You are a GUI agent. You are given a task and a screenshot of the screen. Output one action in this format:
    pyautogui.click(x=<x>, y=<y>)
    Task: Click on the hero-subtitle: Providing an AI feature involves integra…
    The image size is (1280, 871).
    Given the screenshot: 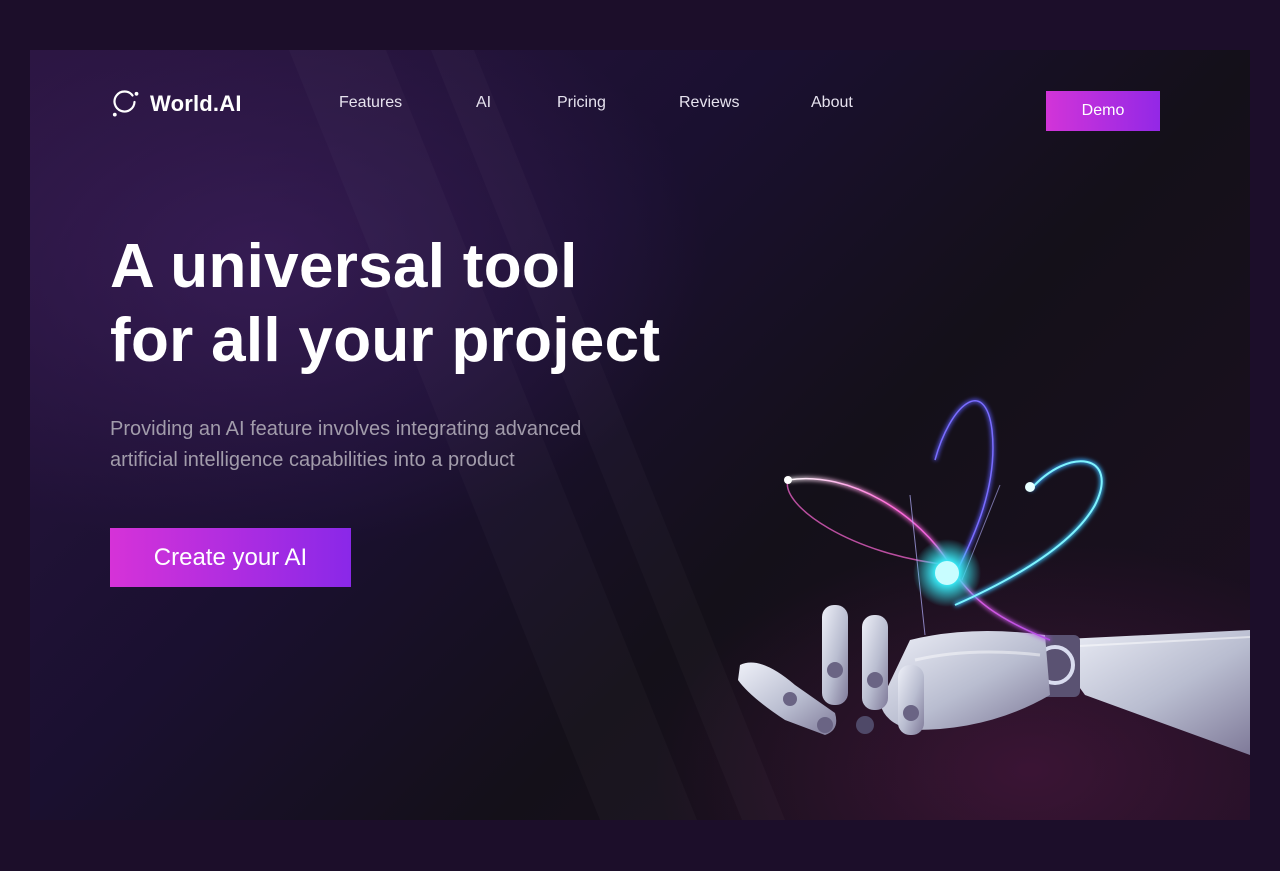 What is the action you would take?
    pyautogui.click(x=400, y=445)
    